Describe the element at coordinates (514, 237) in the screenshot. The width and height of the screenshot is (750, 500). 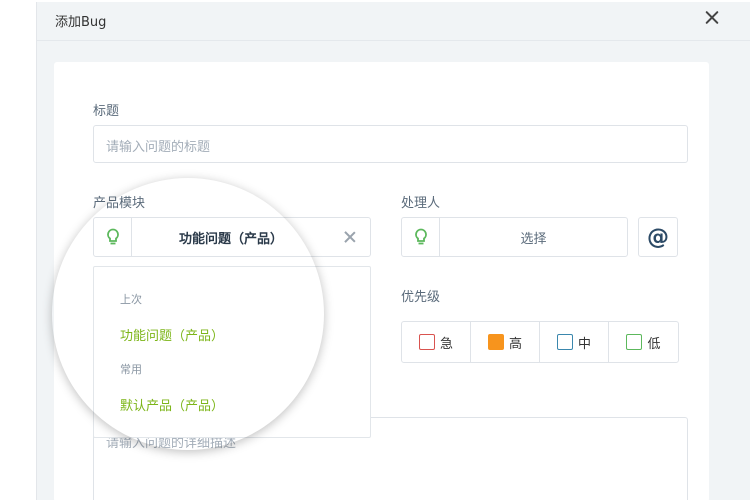
I see `handler-select: 选择` at that location.